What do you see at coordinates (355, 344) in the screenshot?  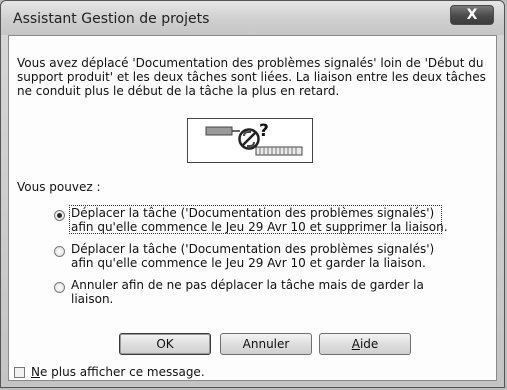 I see `help-mnemonic: A` at bounding box center [355, 344].